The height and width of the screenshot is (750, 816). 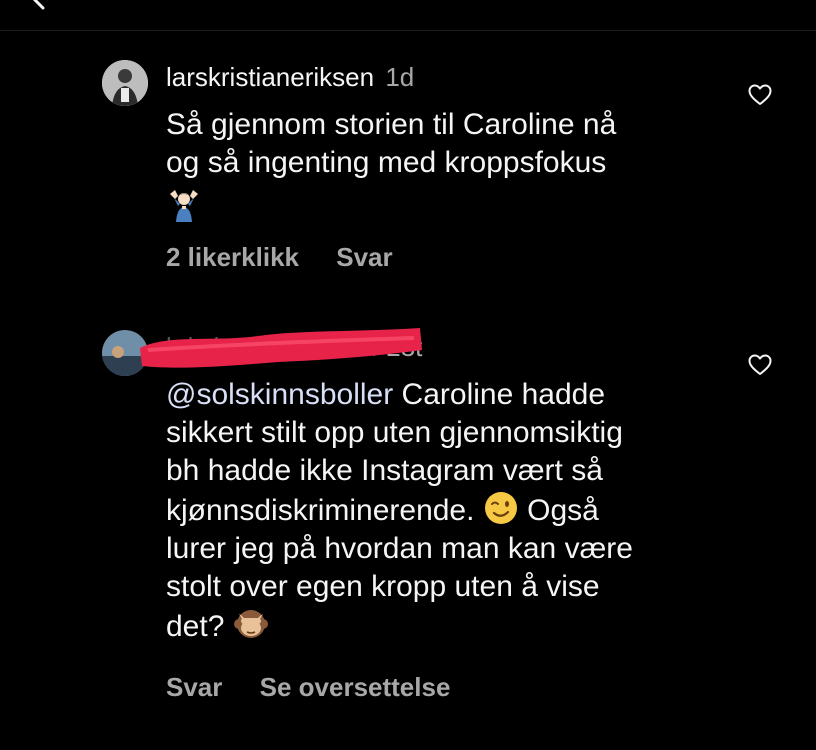 What do you see at coordinates (324, 510) in the screenshot?
I see `comment-line: kjønnsdiskriminerende.` at bounding box center [324, 510].